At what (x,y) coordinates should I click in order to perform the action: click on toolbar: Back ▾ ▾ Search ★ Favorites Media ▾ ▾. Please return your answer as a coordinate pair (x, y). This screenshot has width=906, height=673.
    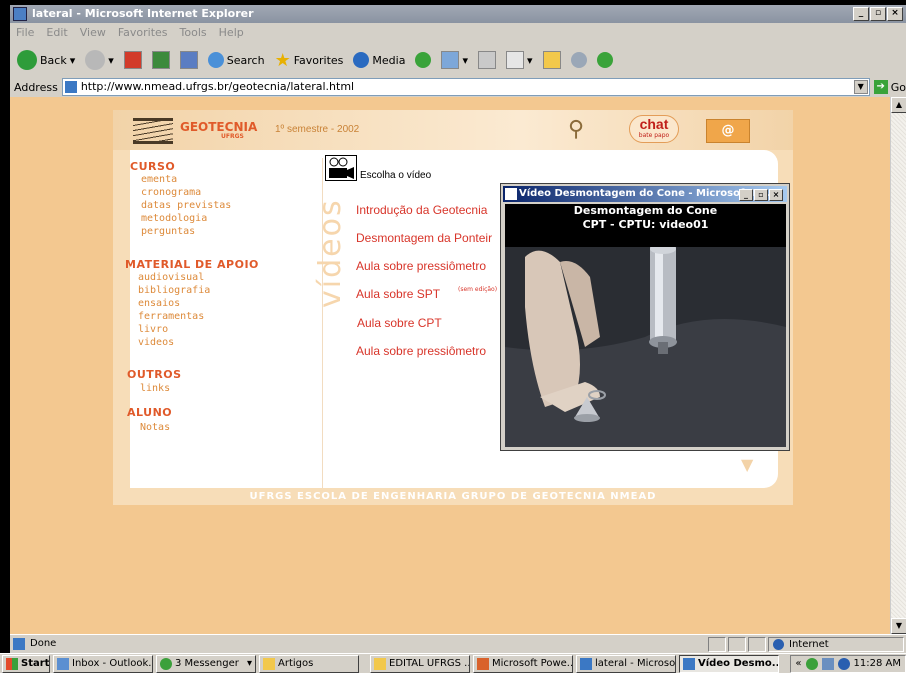
    Looking at the image, I should click on (458, 60).